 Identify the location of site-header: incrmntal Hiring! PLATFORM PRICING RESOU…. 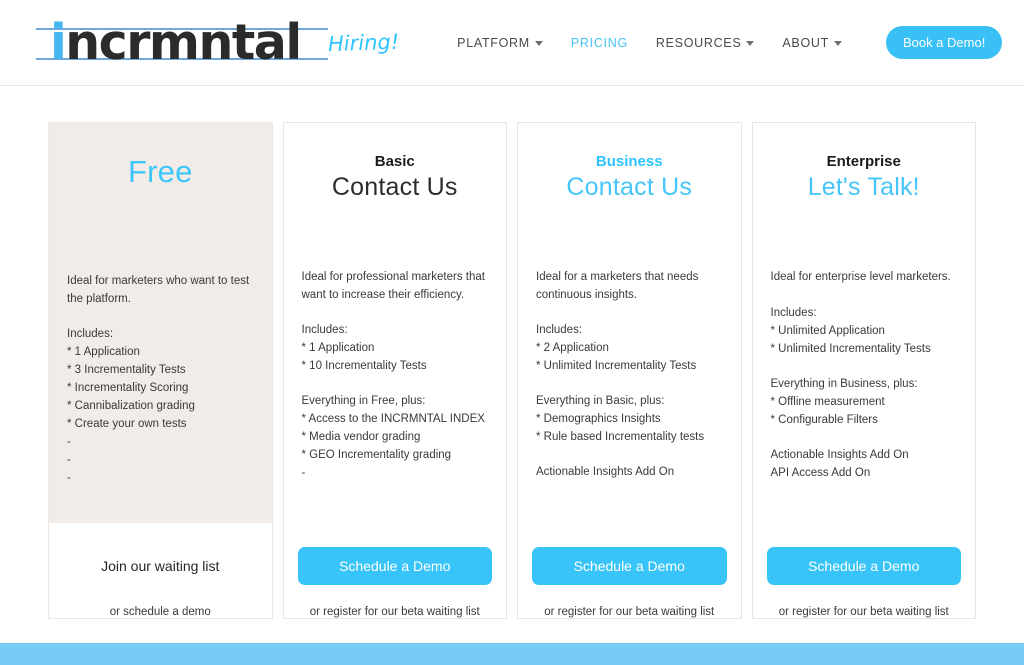
(512, 43).